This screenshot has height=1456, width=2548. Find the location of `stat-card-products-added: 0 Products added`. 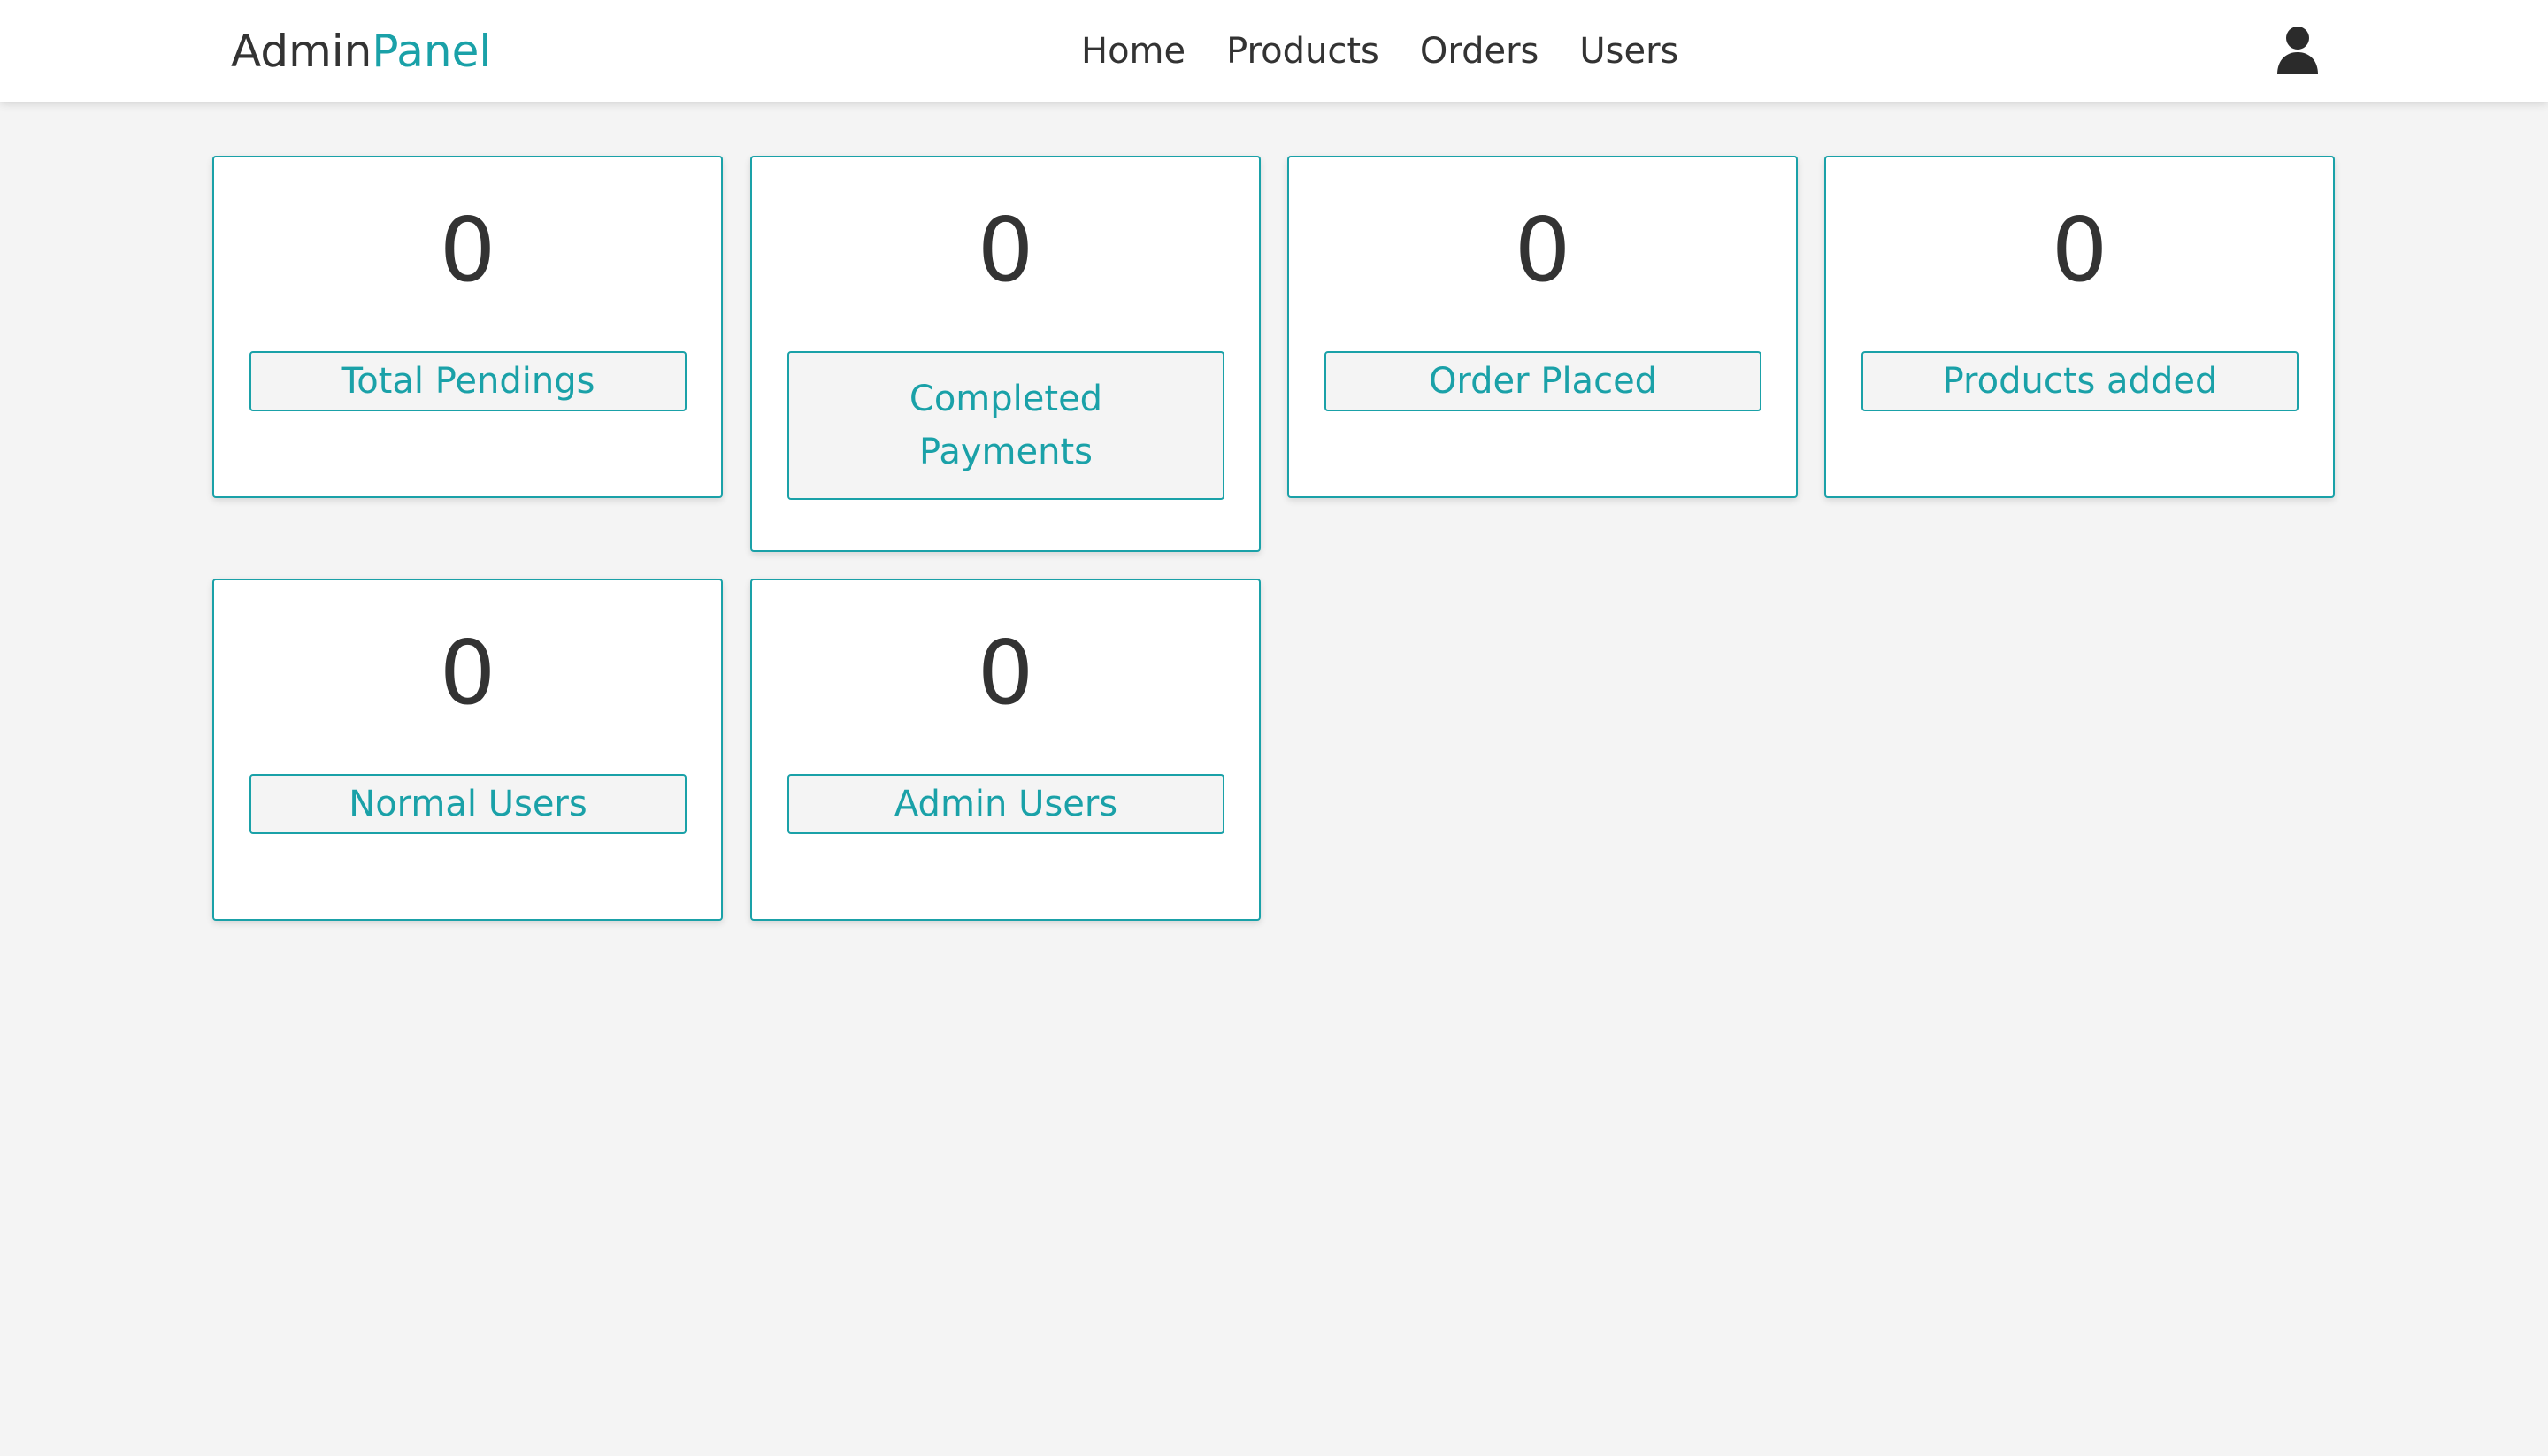

stat-card-products-added: 0 Products added is located at coordinates (2079, 327).